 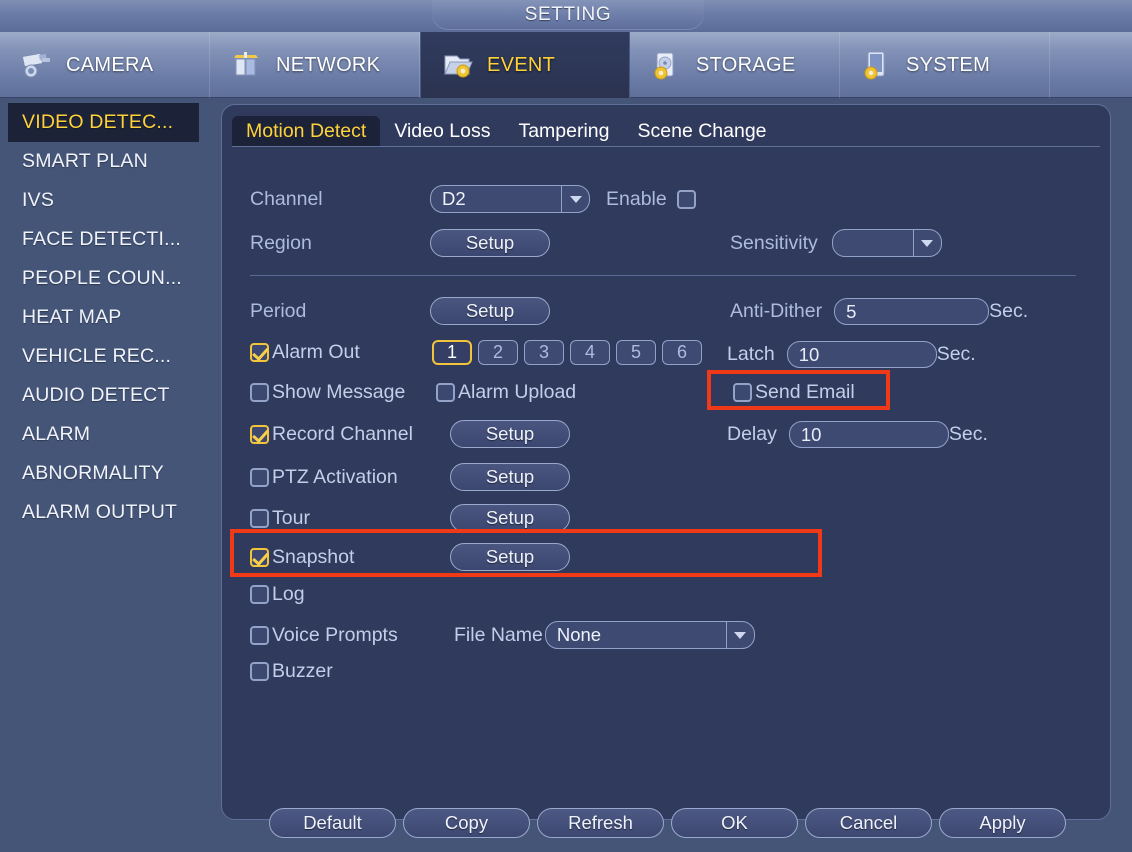 What do you see at coordinates (886, 243) in the screenshot?
I see `sensitivity-select` at bounding box center [886, 243].